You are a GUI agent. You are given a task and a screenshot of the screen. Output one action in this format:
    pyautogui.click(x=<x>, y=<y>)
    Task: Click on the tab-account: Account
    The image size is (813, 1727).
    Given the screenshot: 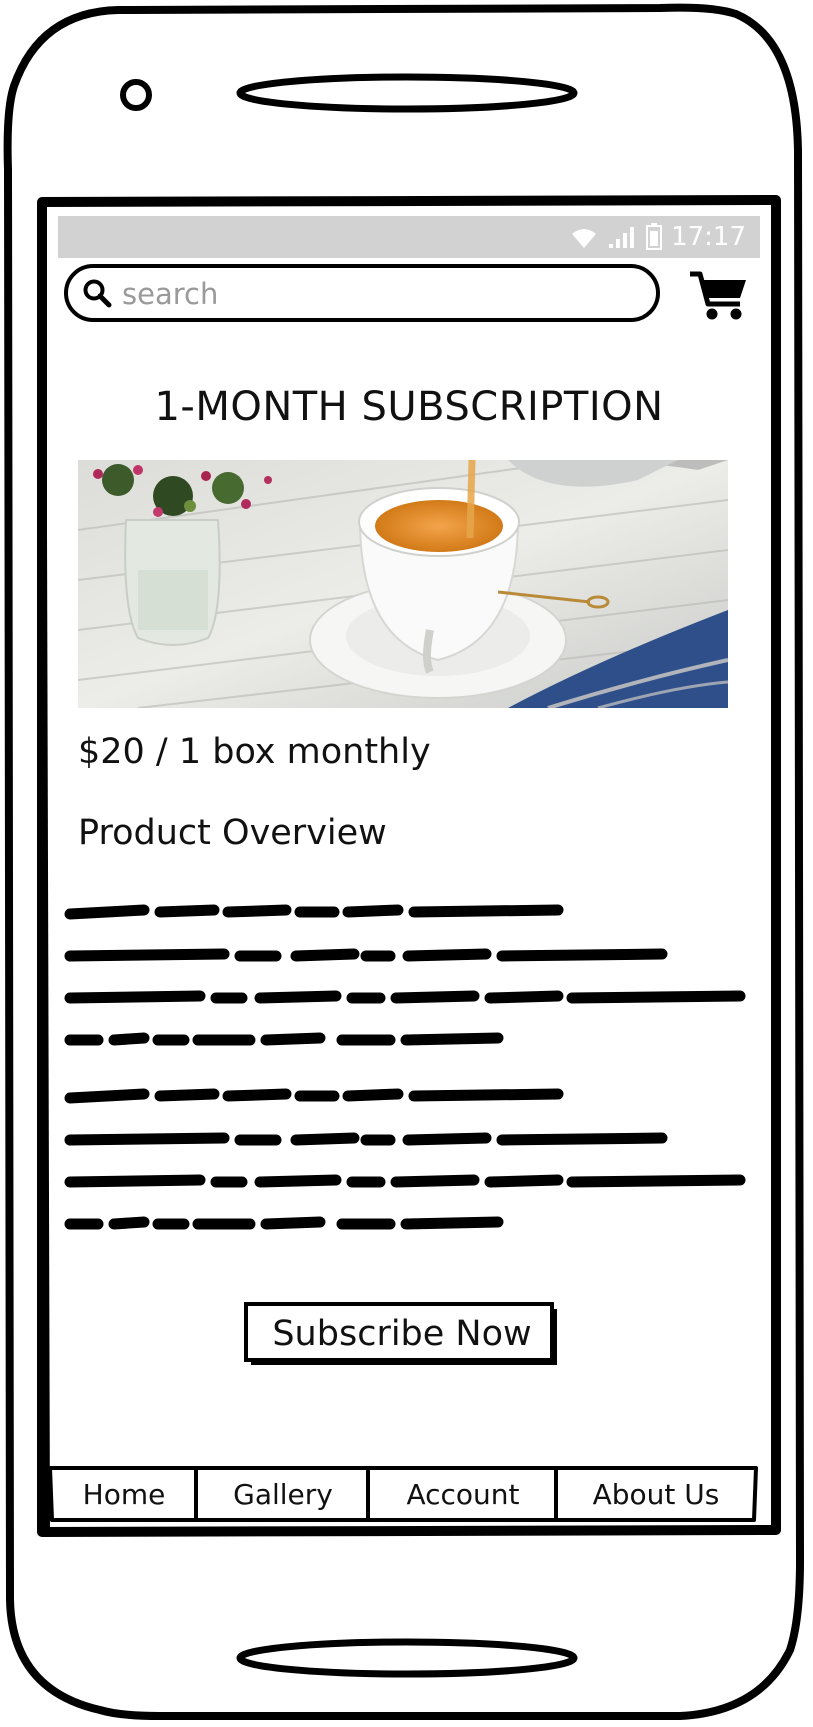 What is the action you would take?
    pyautogui.click(x=463, y=1494)
    